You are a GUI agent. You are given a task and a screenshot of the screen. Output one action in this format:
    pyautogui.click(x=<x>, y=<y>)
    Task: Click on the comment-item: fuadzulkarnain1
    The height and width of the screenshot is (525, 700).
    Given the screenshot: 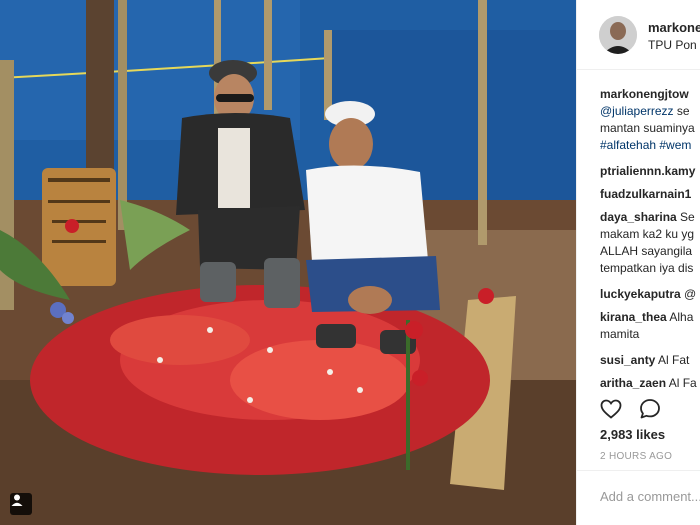 What is the action you would take?
    pyautogui.click(x=650, y=194)
    